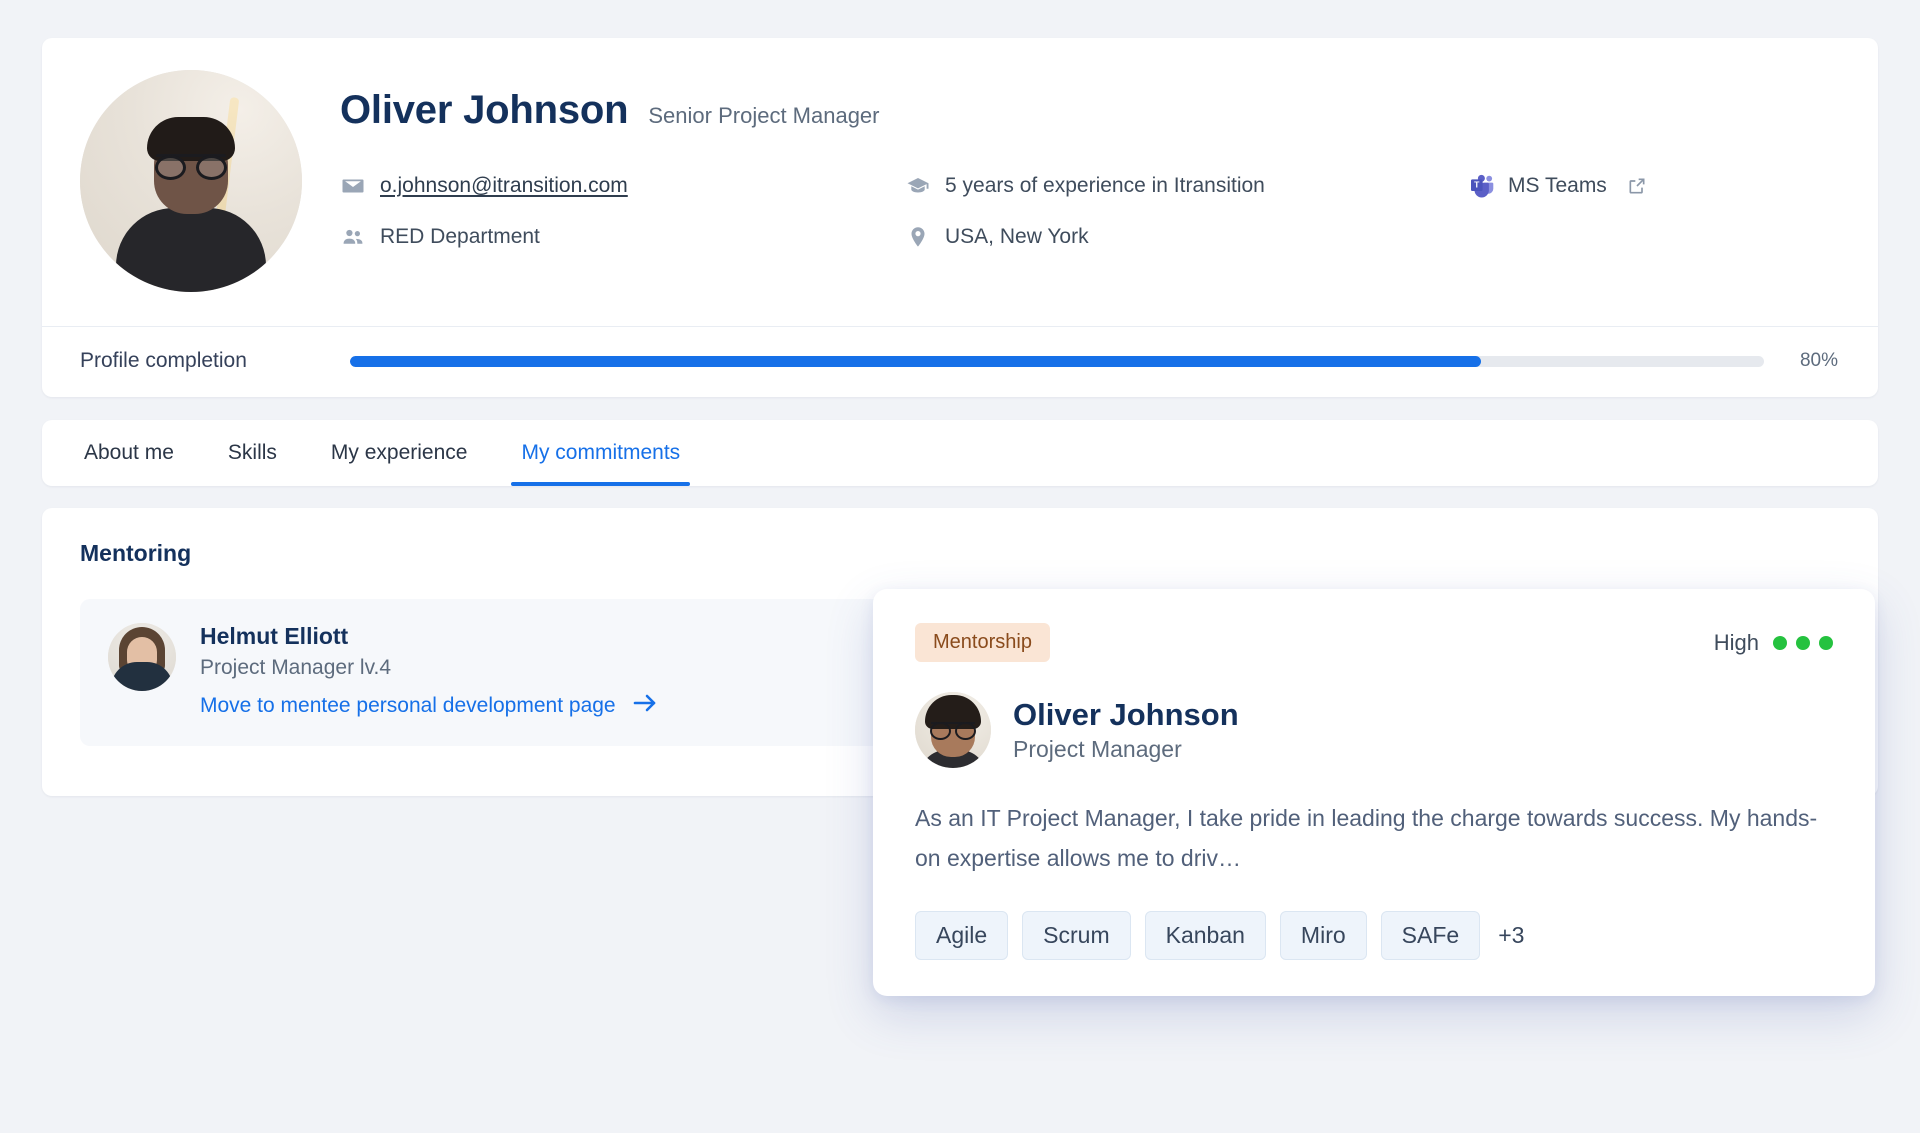 Image resolution: width=1920 pixels, height=1133 pixels. I want to click on tab-my-commitments: My commitments, so click(600, 453).